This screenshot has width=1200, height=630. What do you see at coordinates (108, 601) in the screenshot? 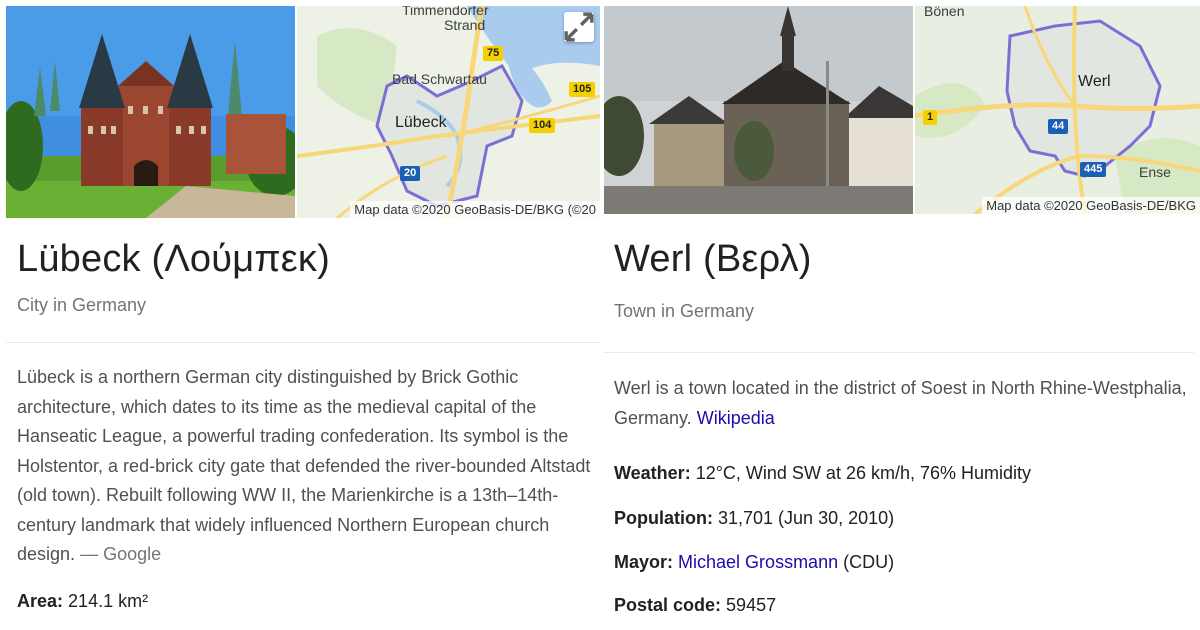
I see `fact-value: 214.1 km²` at bounding box center [108, 601].